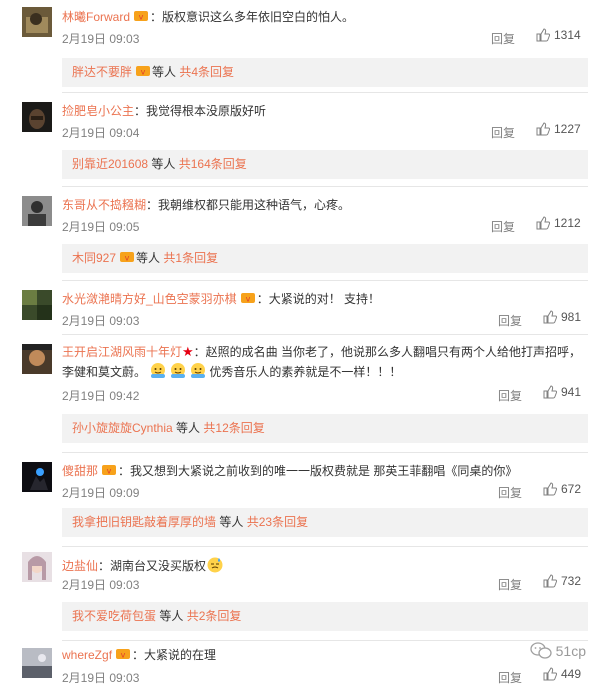  What do you see at coordinates (98, 111) in the screenshot?
I see `username-link: 捡肥皂小公主` at bounding box center [98, 111].